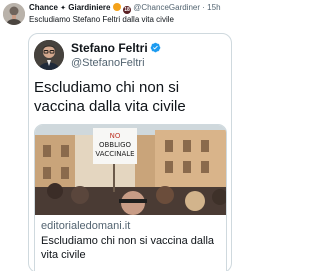 The width and height of the screenshot is (320, 271). Describe the element at coordinates (89, 7) in the screenshot. I see `retweet-author-name-suffix: Giardiniere` at that location.